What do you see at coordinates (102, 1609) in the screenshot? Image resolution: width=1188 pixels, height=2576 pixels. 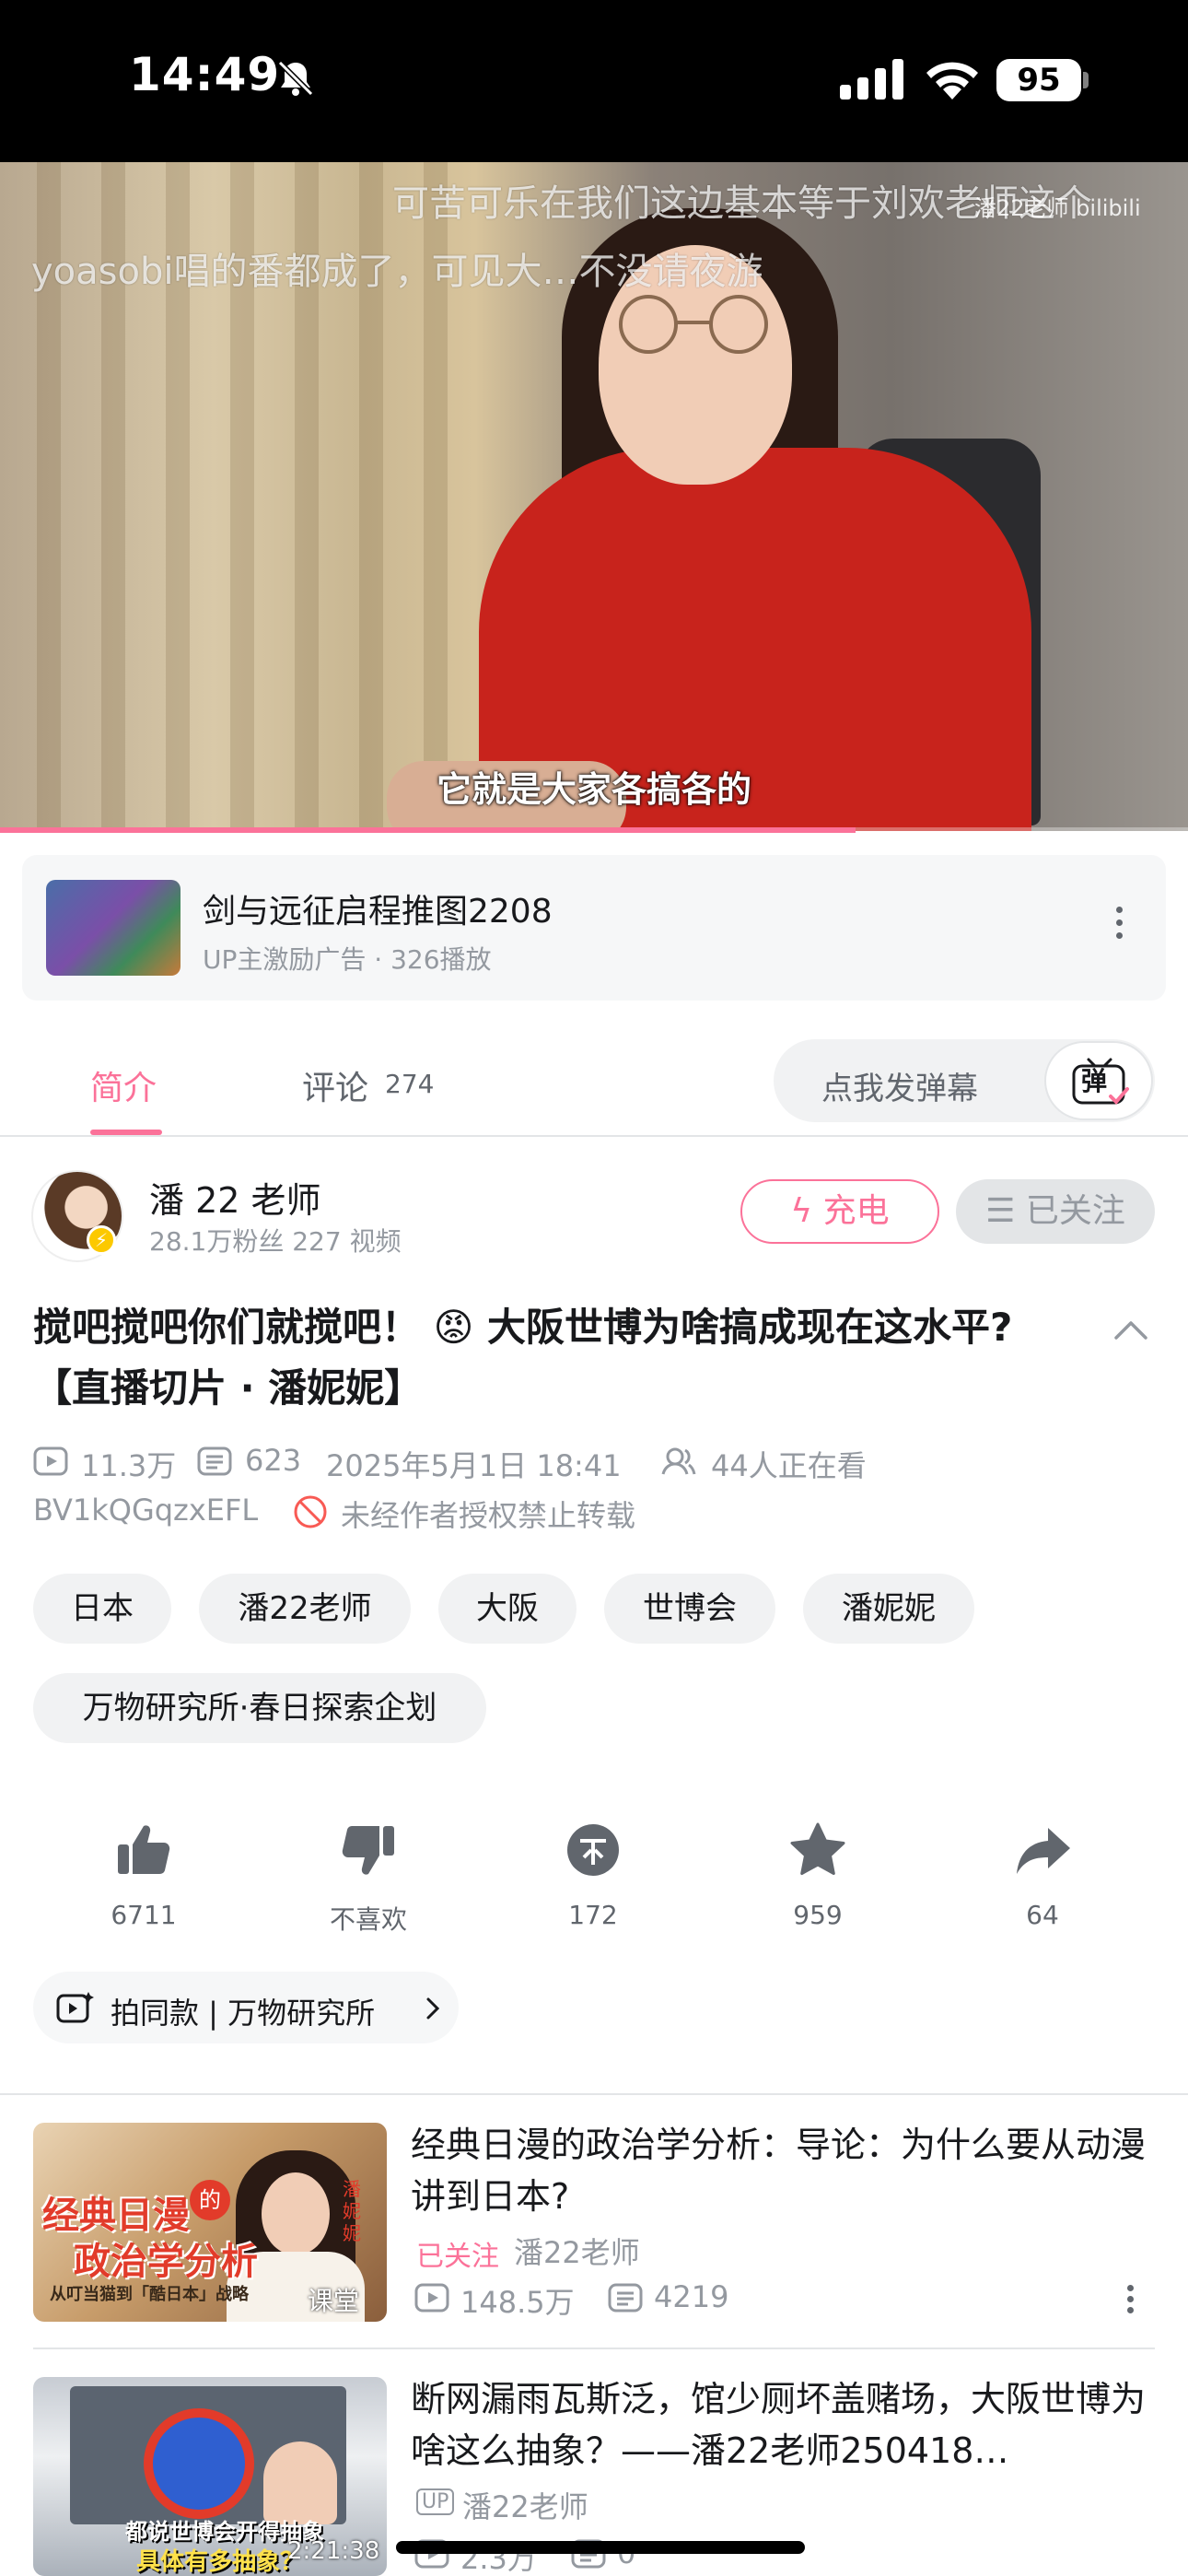 I see `tag-chip: 日本` at bounding box center [102, 1609].